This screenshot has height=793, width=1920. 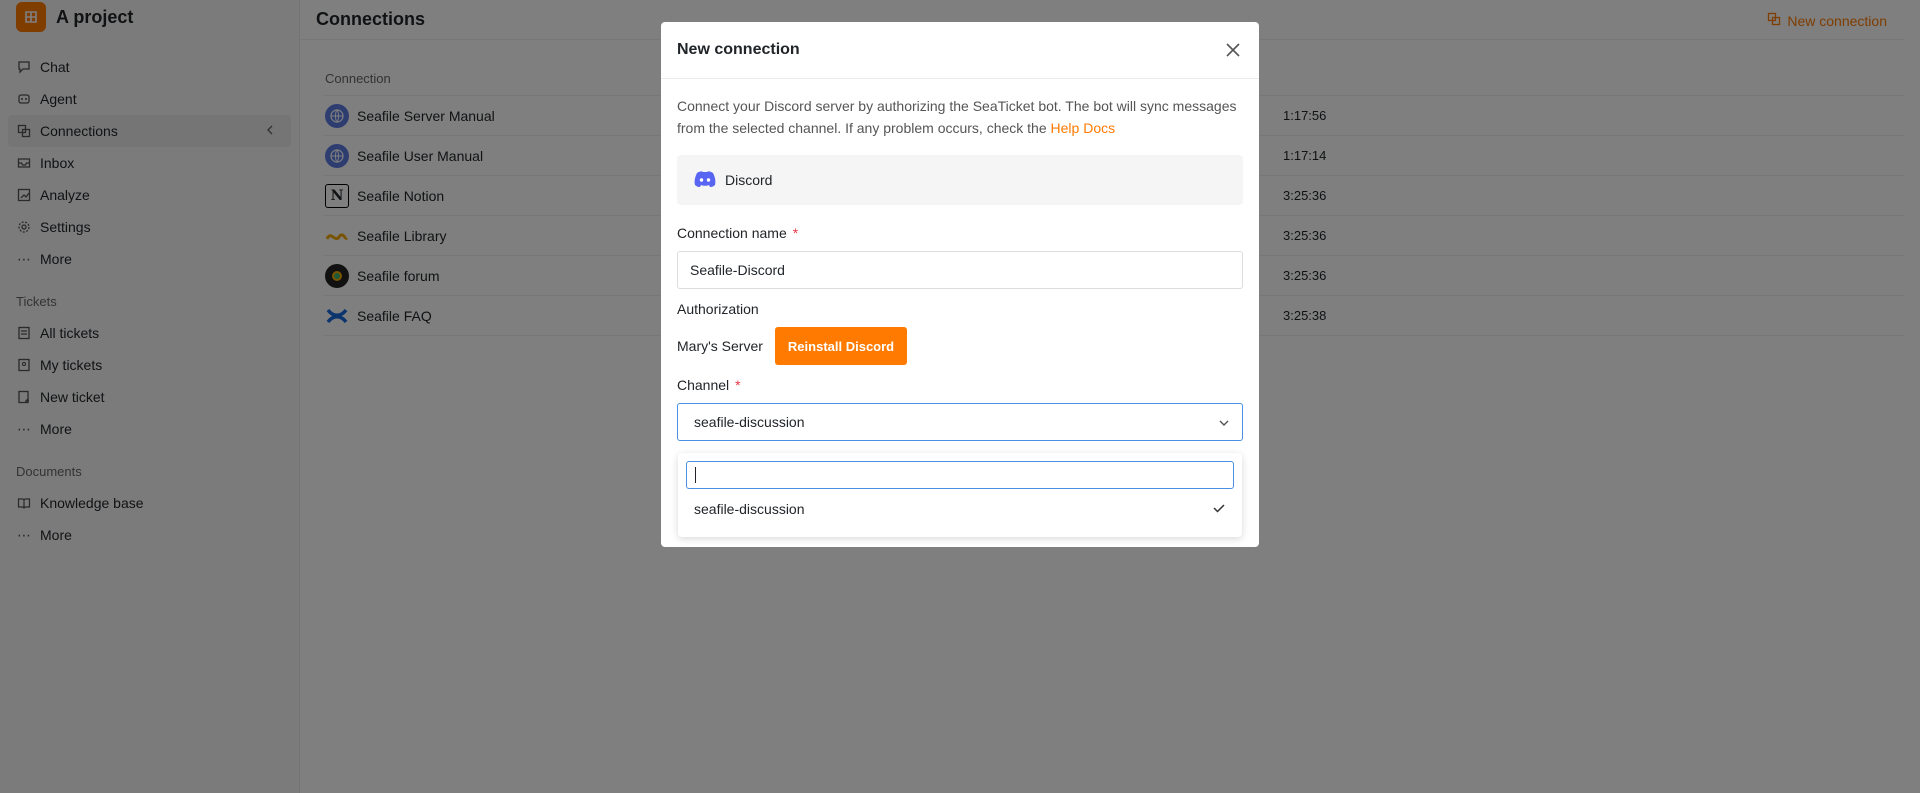 I want to click on server-name: Mary's Server, so click(x=720, y=346).